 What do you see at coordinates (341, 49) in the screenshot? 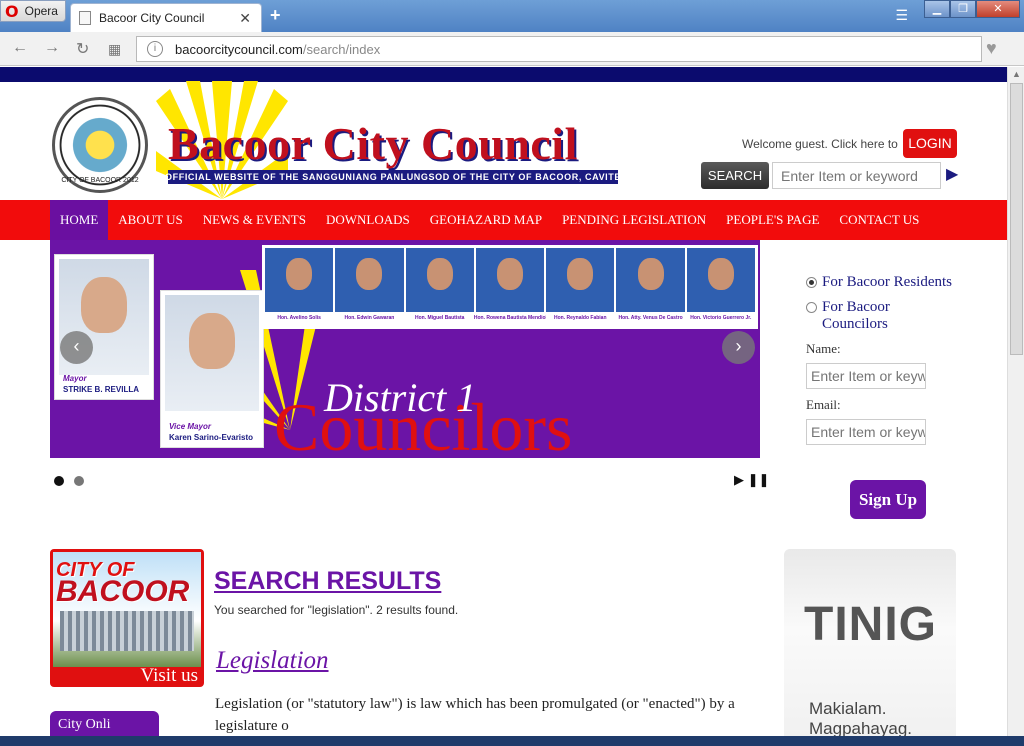
I see `url-path: /search/index` at bounding box center [341, 49].